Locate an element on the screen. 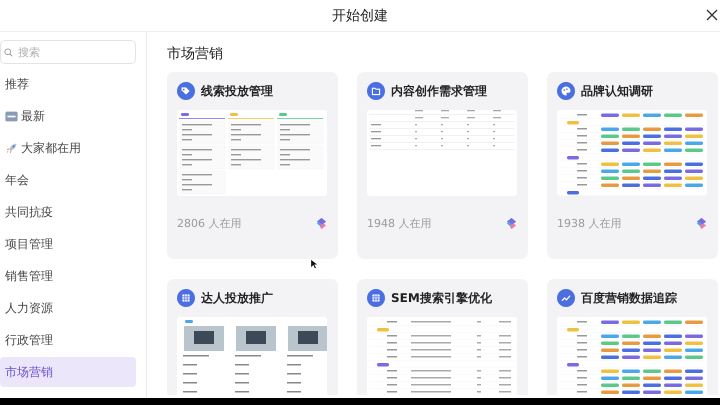 Image resolution: width=720 pixels, height=405 pixels. card-title: 品牌认知调研 is located at coordinates (617, 91).